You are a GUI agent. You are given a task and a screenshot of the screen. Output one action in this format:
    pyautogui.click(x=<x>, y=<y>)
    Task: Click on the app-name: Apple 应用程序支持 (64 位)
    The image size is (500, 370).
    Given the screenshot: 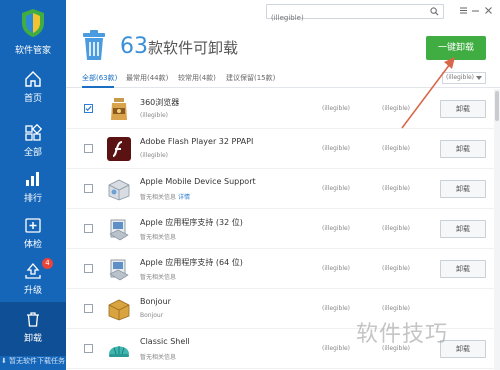 What is the action you would take?
    pyautogui.click(x=191, y=262)
    